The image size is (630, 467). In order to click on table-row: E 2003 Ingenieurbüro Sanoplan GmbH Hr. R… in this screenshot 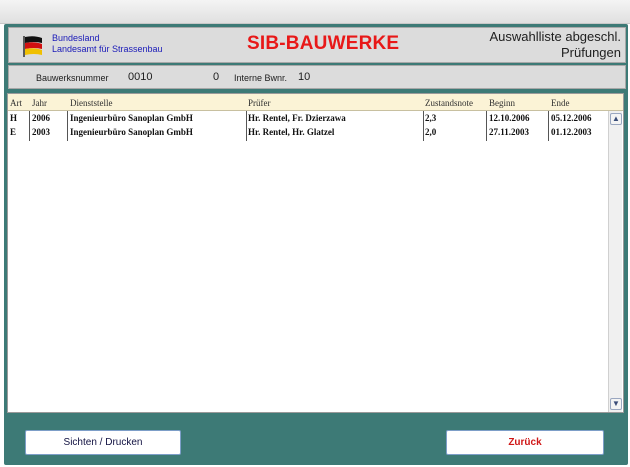, I will do `click(308, 133)`.